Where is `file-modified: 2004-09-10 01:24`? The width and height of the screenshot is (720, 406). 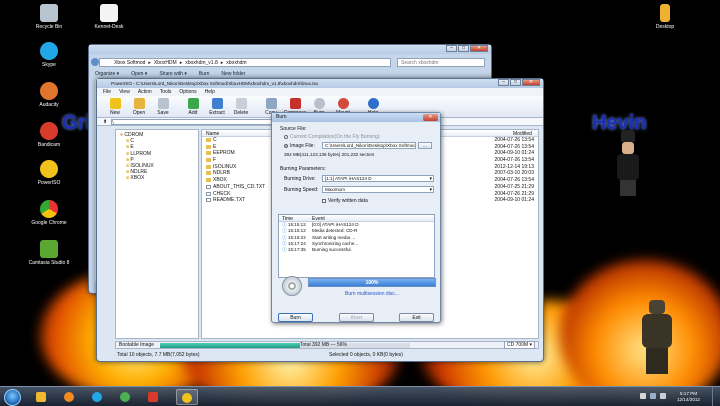 file-modified: 2004-09-10 01:24 is located at coordinates (514, 200).